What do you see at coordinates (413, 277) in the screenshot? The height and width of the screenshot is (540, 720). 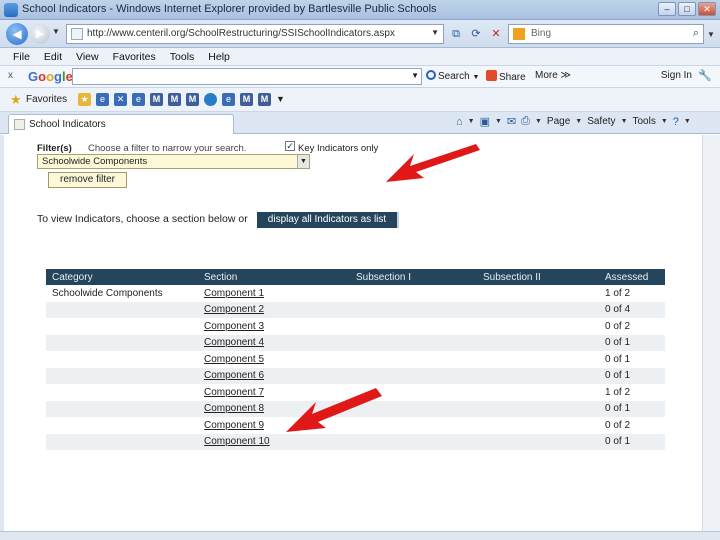 I see `column-header-subsection-1: Subsection I` at bounding box center [413, 277].